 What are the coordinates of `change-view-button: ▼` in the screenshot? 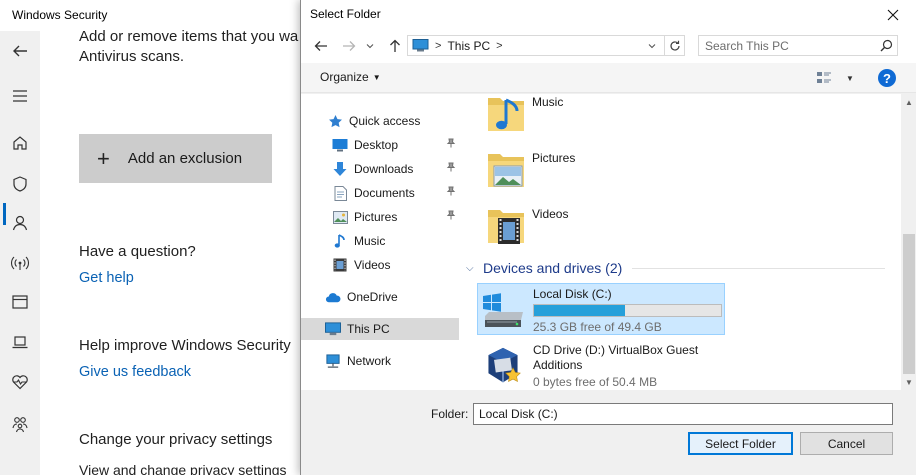 It's located at (836, 78).